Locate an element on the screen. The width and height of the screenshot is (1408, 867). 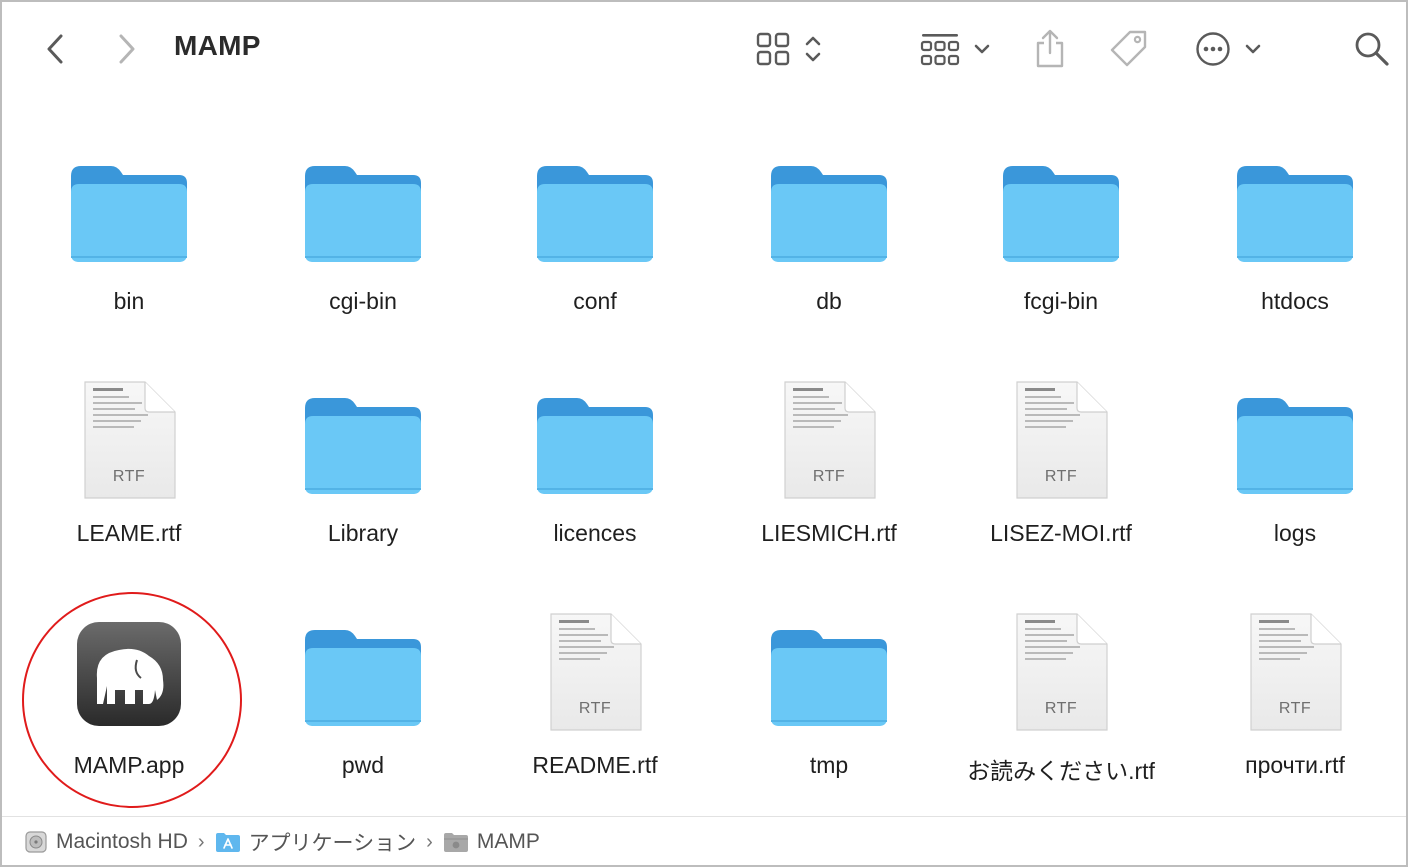
tag-icon is located at coordinates (1128, 48).